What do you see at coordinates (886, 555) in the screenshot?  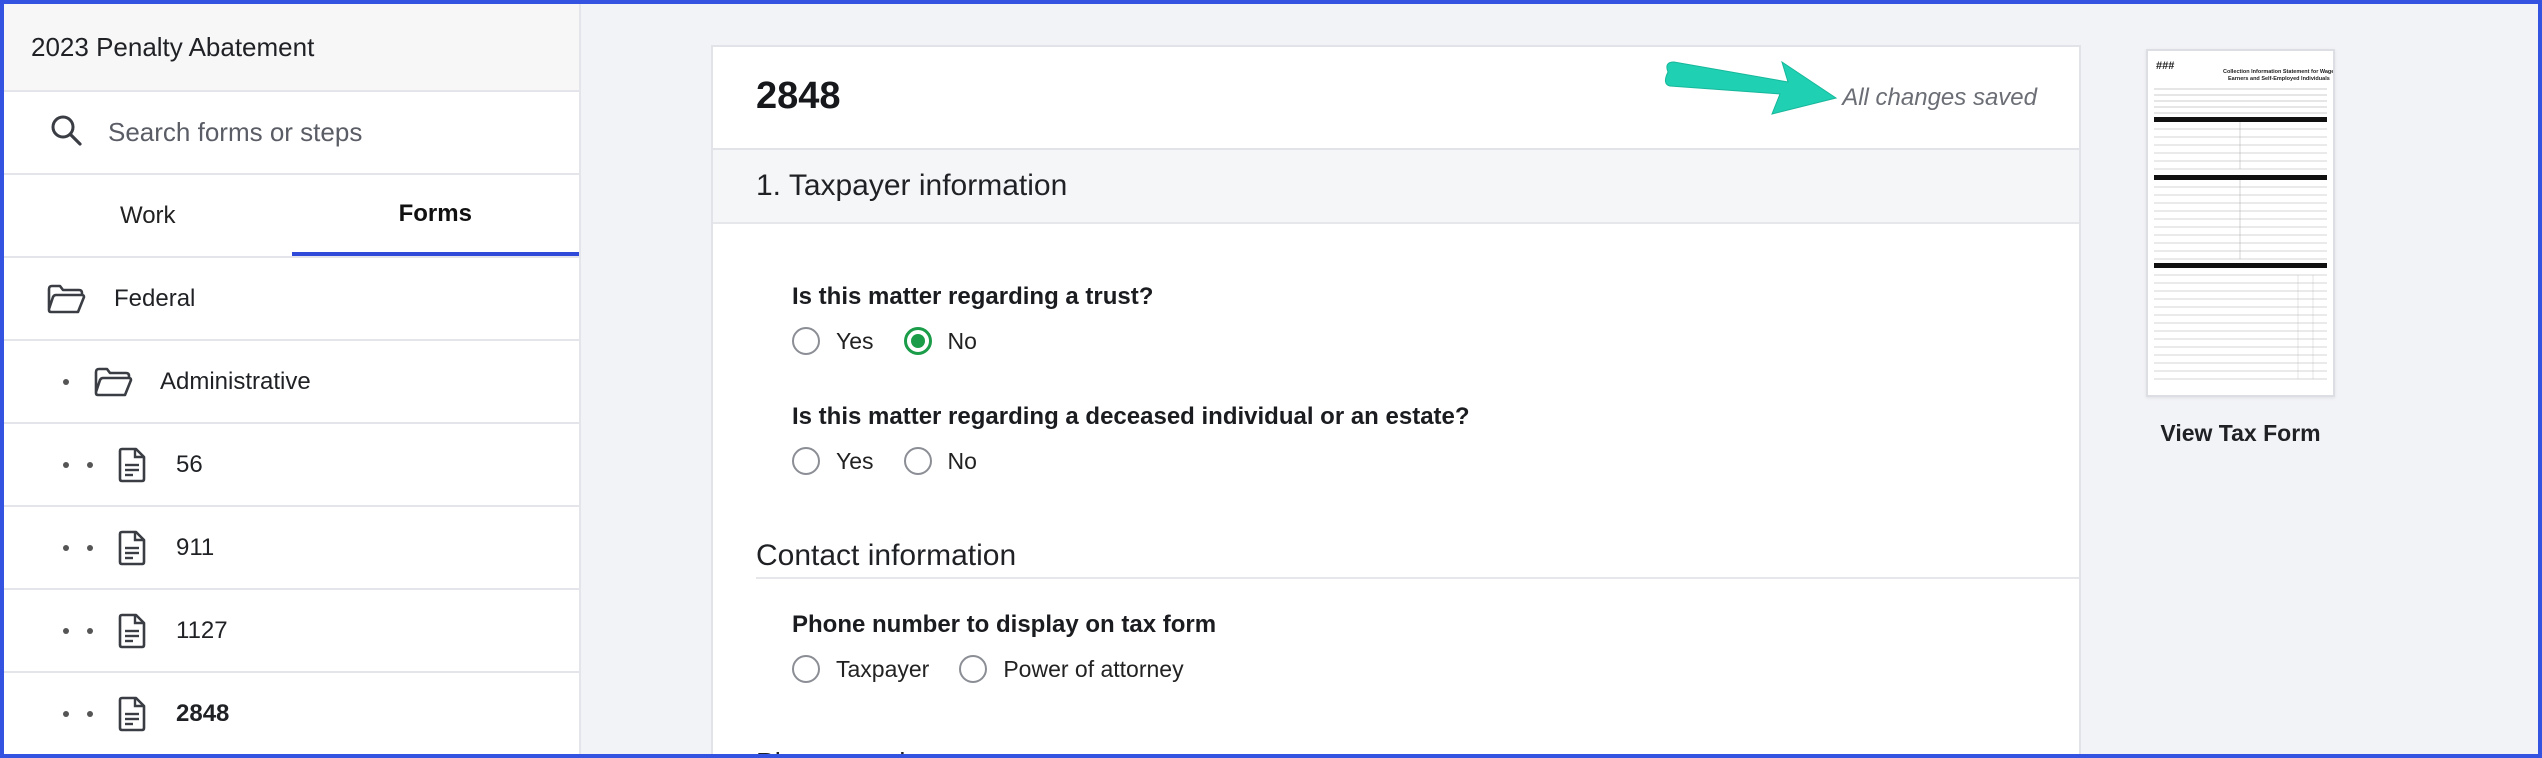 I see `contact-information-heading: Contact information` at bounding box center [886, 555].